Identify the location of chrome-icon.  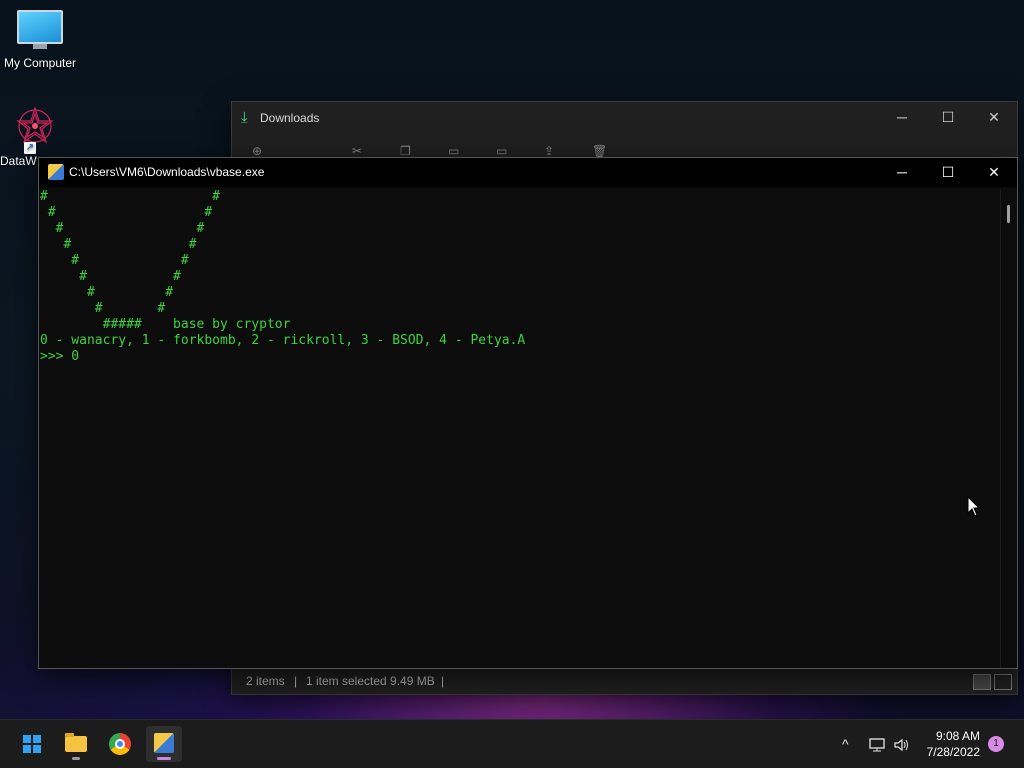
(120, 744).